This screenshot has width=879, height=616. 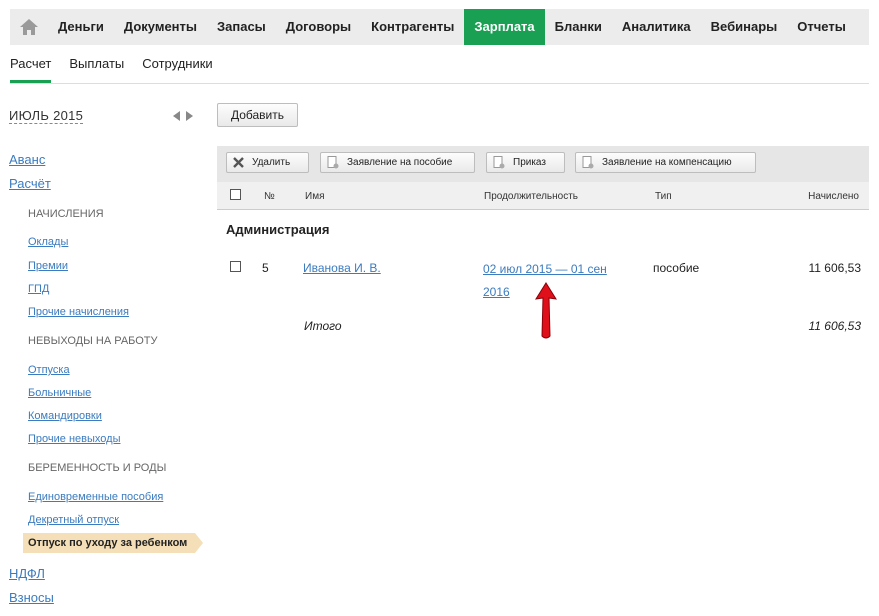 I want to click on nav-item-analytics: Аналитика, so click(x=656, y=27).